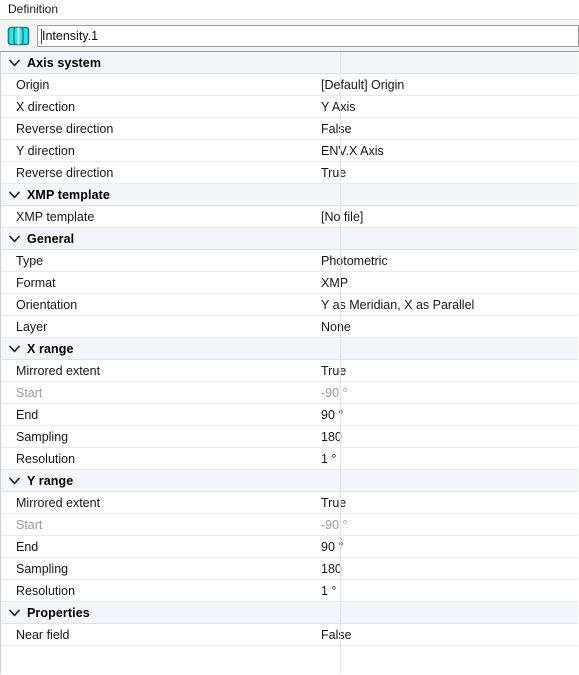 Image resolution: width=579 pixels, height=675 pixels. I want to click on property-row: X direction Y Axis, so click(289, 107).